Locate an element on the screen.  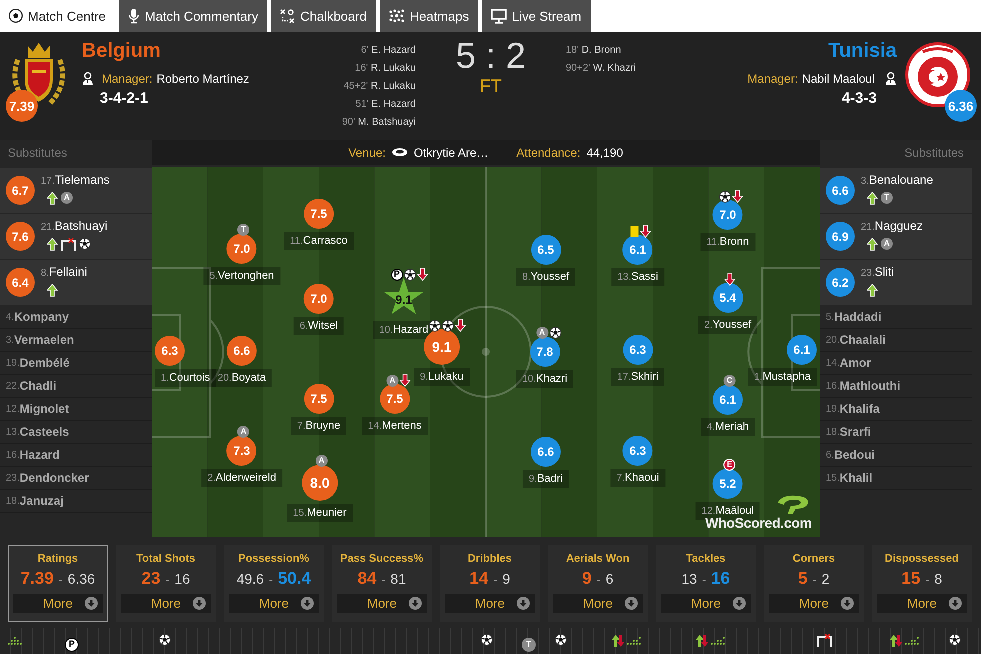
substitute-name: 18.Srarfi is located at coordinates (896, 432).